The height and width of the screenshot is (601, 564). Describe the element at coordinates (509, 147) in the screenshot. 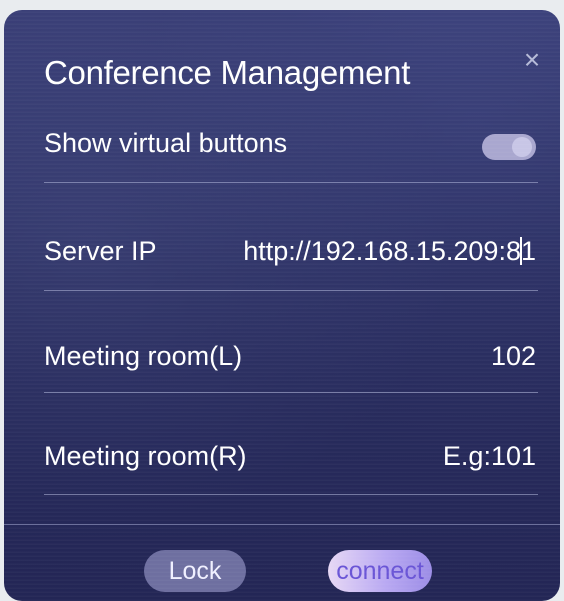

I see `show-virtual-buttons-toggle` at that location.